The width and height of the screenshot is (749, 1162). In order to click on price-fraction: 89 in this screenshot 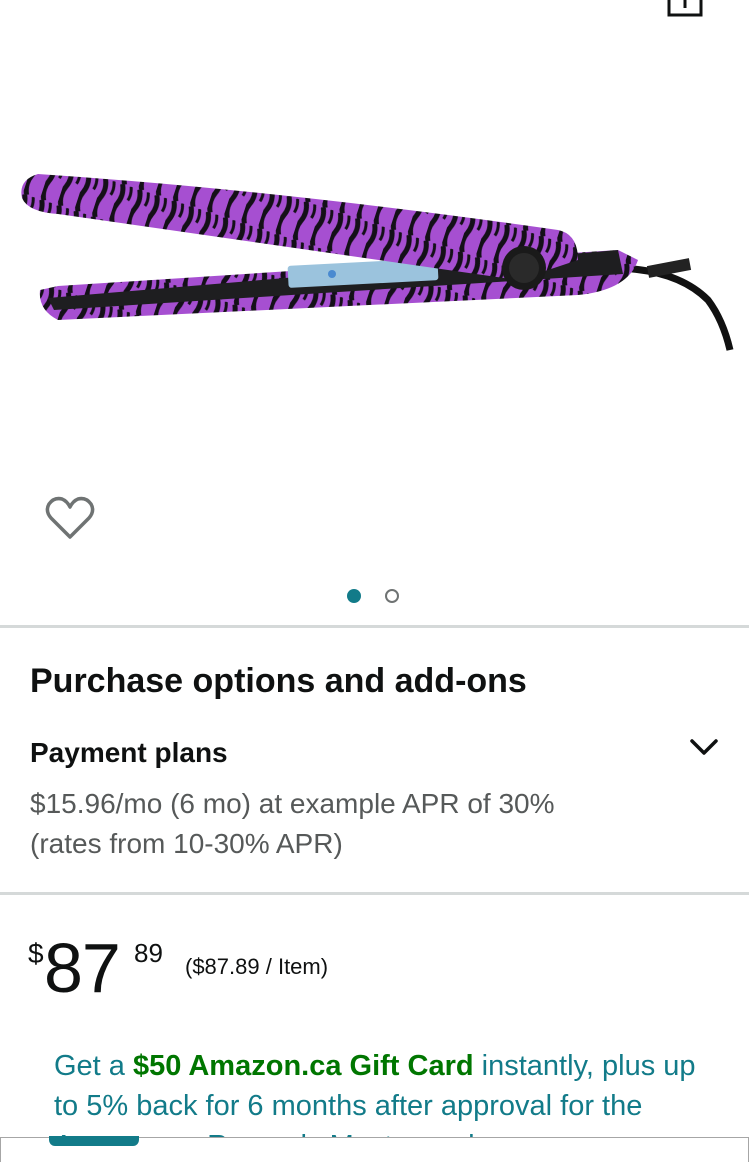, I will do `click(148, 953)`.